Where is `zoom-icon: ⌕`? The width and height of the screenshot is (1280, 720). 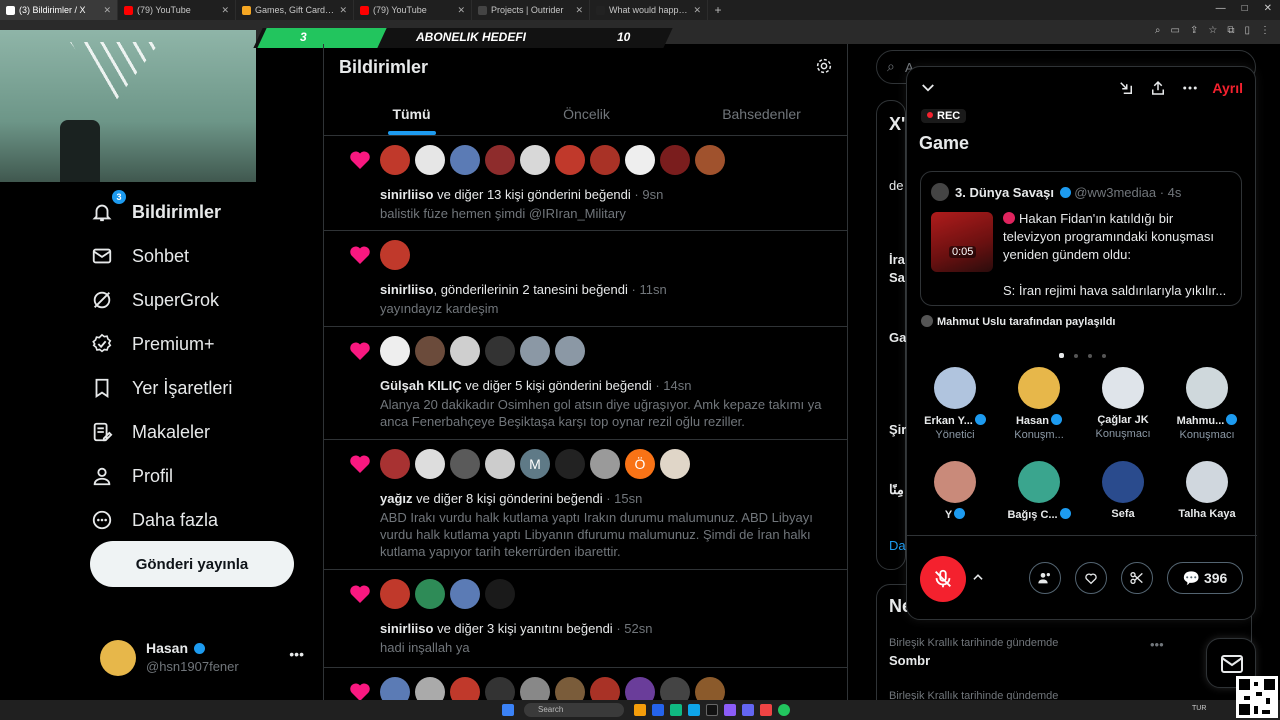 zoom-icon: ⌕ is located at coordinates (1158, 30).